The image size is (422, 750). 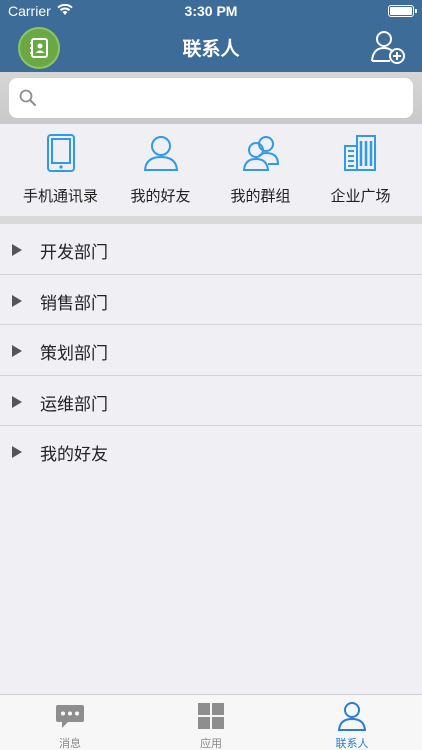 I want to click on quick-action-my-groups: 我的群组, so click(x=260, y=170).